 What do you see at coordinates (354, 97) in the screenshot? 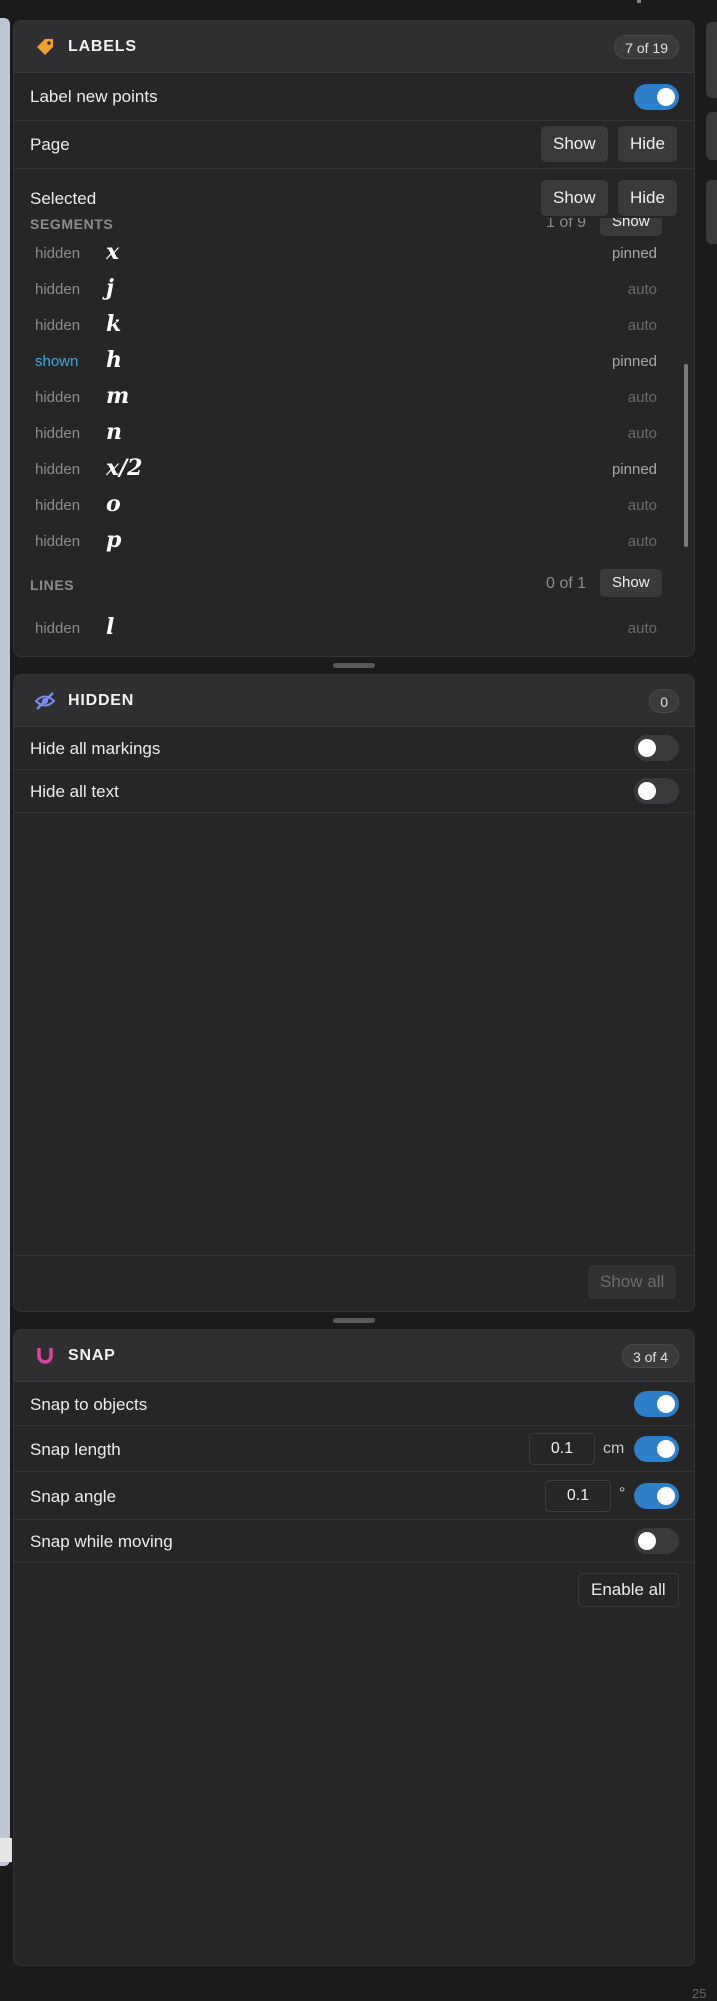
I see `label-new-points-row: Label new points` at bounding box center [354, 97].